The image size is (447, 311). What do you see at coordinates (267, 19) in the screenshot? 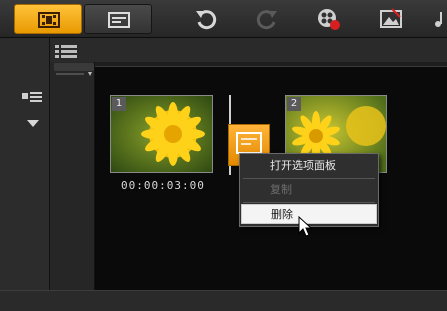
I see `redo-icon` at bounding box center [267, 19].